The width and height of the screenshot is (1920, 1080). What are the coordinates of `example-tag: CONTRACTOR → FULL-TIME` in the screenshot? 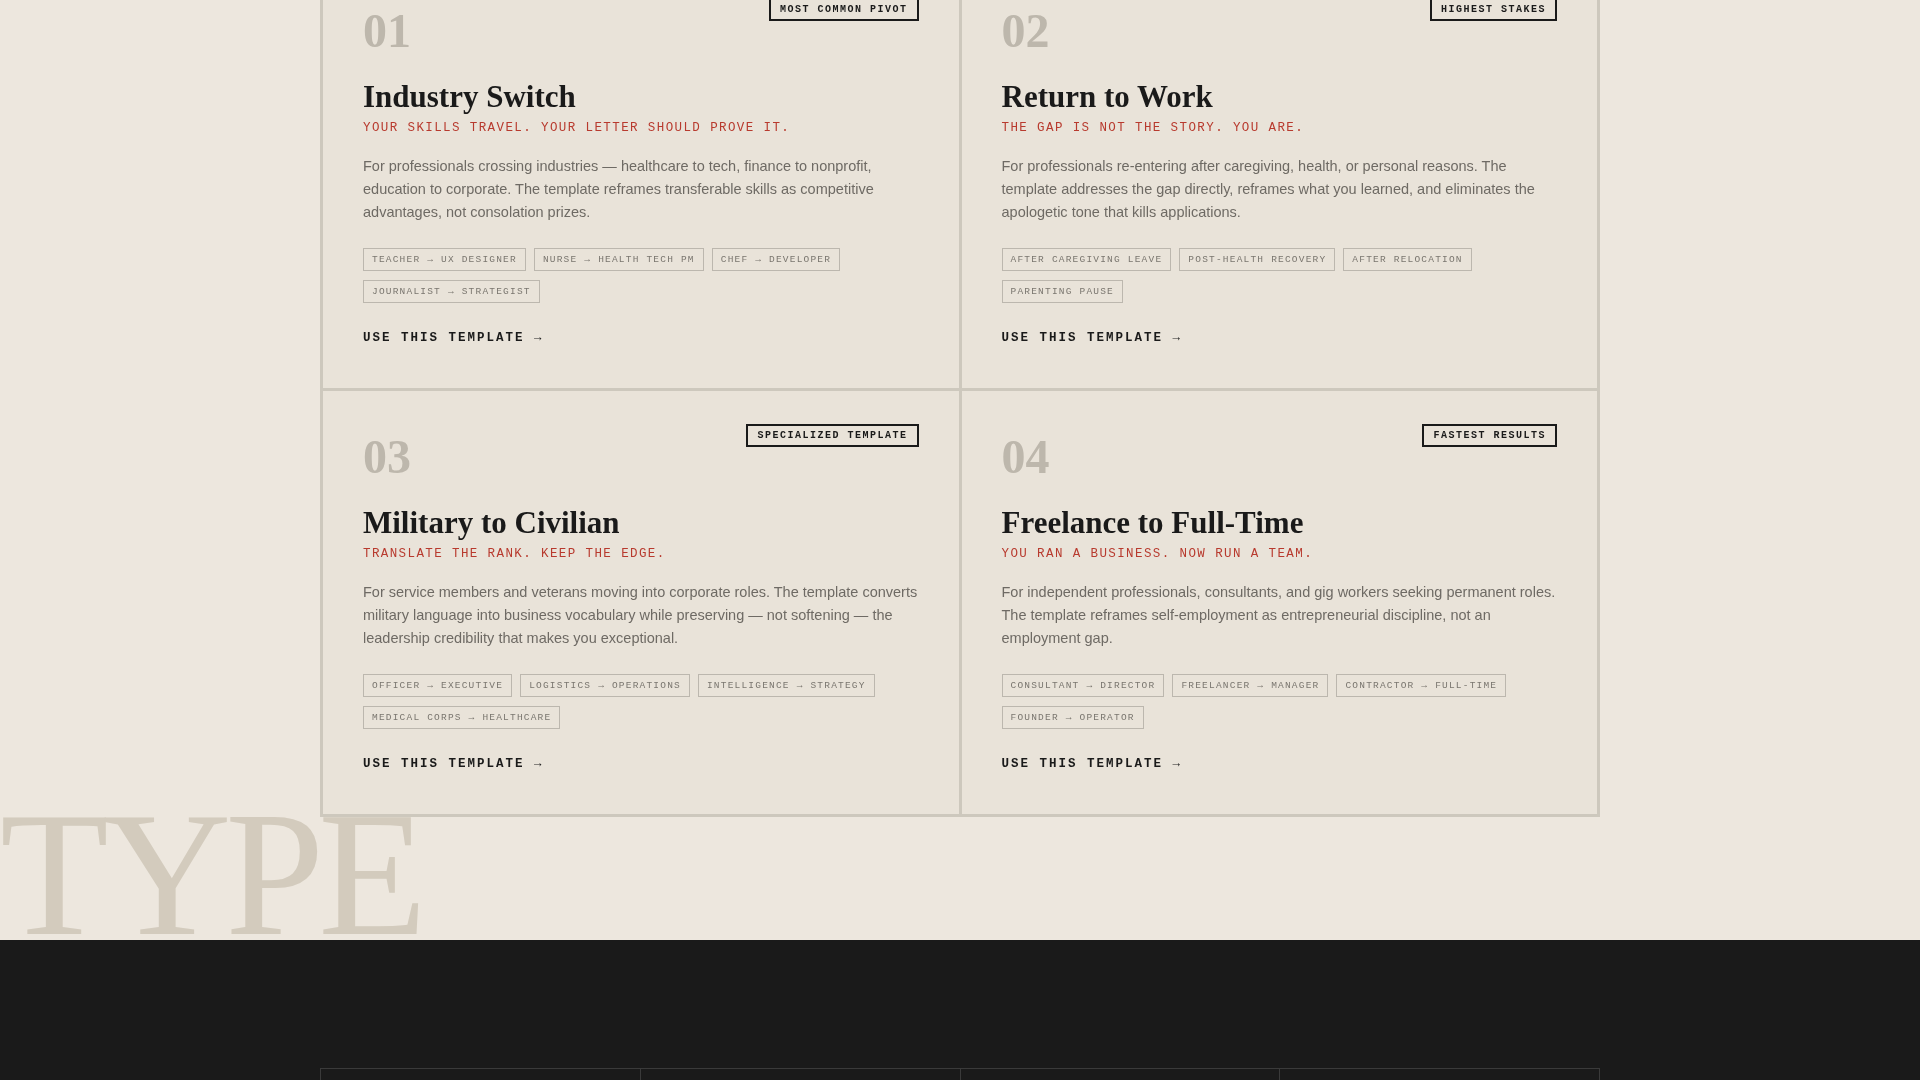 It's located at (1421, 685).